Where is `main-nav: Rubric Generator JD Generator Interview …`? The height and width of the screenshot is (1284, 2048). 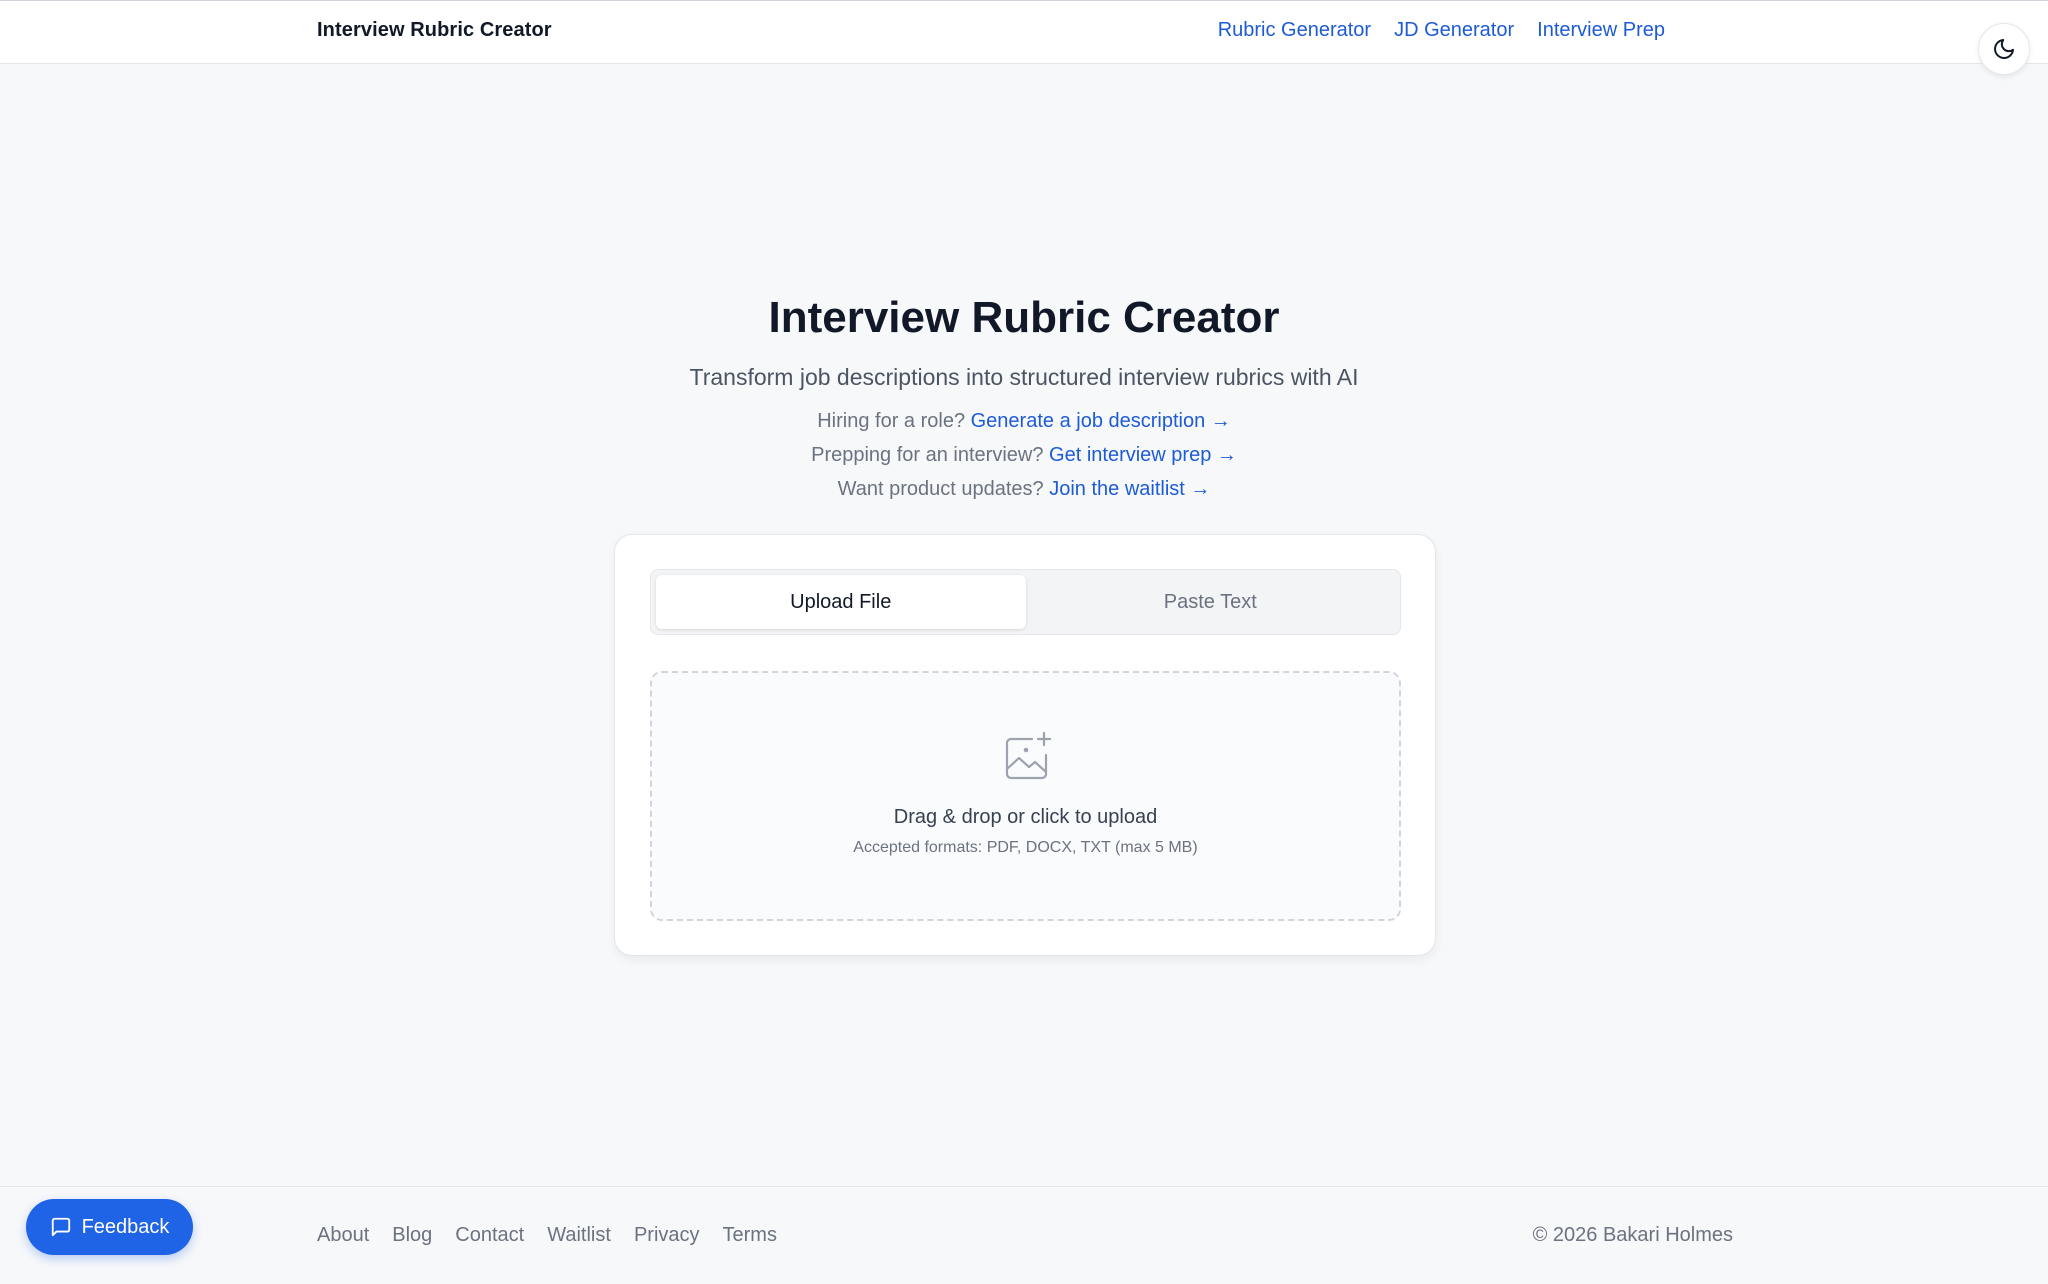
main-nav: Rubric Generator JD Generator Interview … is located at coordinates (1441, 30).